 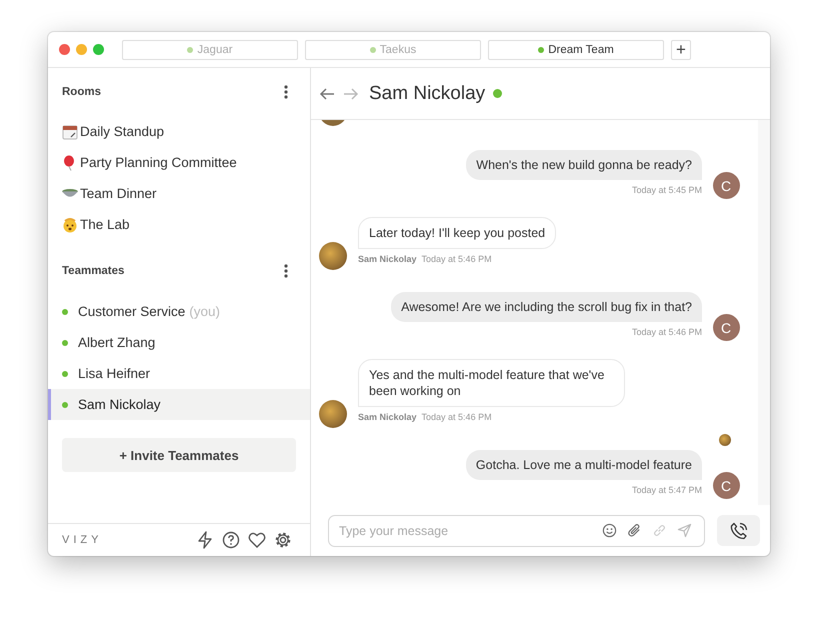 What do you see at coordinates (179, 131) in the screenshot?
I see `room-item: Daily Standup` at bounding box center [179, 131].